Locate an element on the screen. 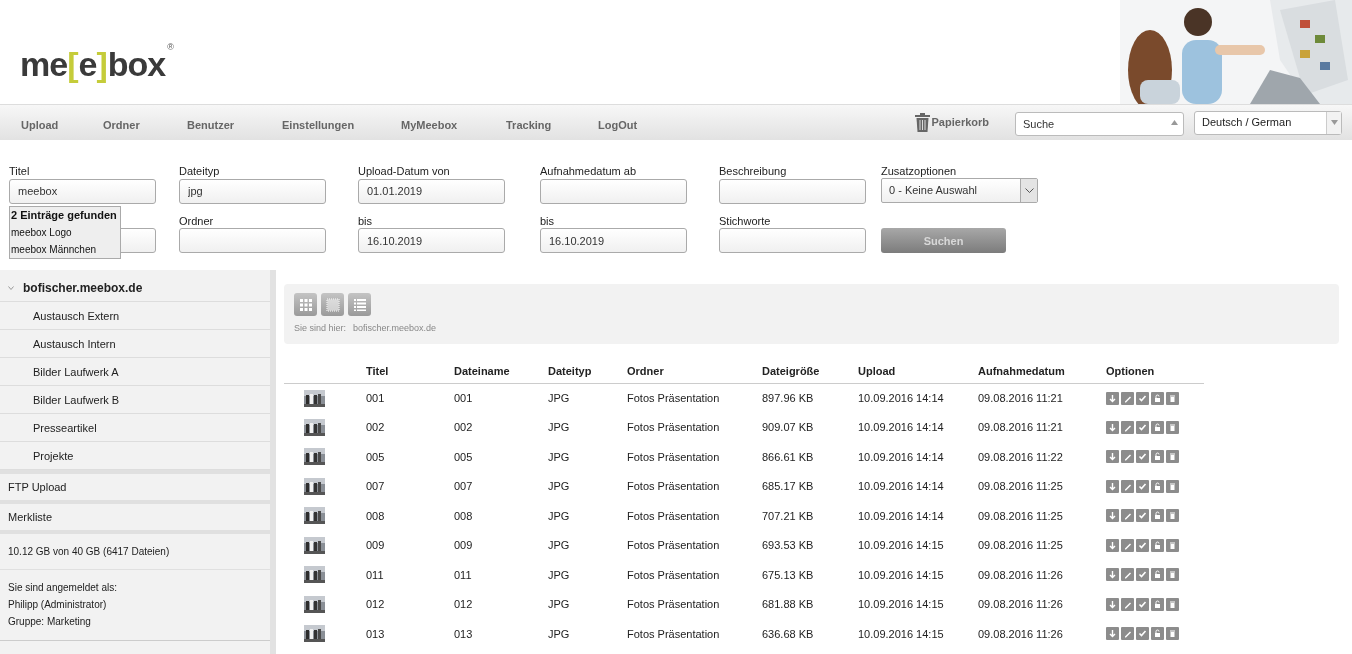  nav-link: MyMeebox is located at coordinates (429, 125).